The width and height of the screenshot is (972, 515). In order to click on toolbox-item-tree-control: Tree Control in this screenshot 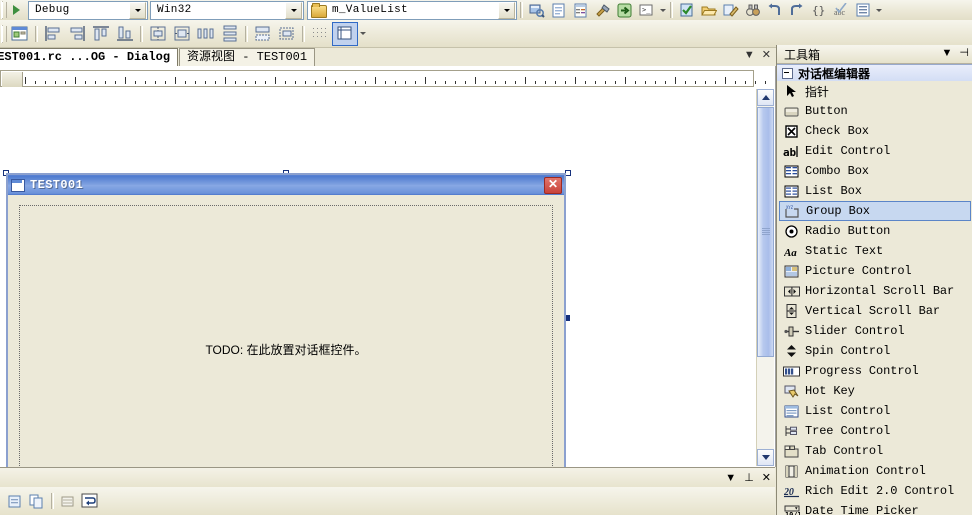, I will do `click(874, 431)`.